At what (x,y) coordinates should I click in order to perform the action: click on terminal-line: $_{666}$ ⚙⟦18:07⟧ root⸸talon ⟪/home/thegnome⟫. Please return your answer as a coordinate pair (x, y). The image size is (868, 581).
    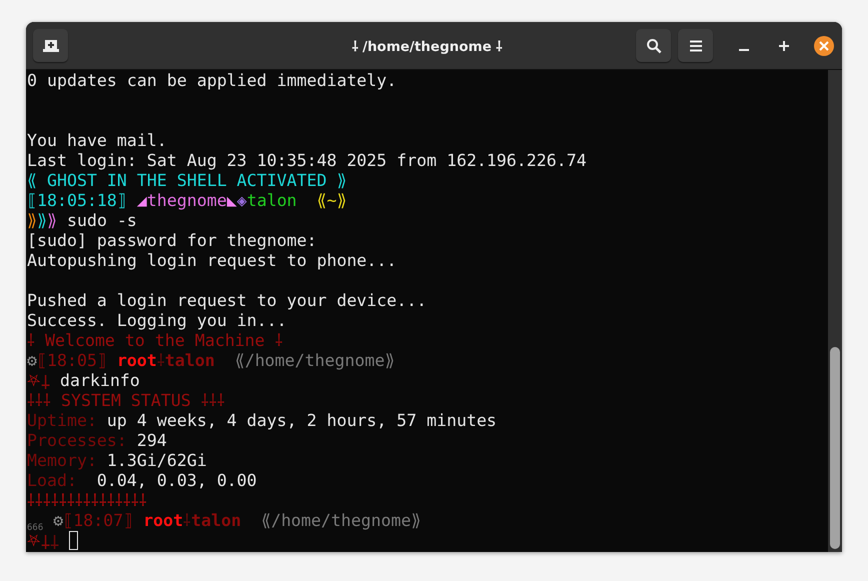
    Looking at the image, I should click on (224, 521).